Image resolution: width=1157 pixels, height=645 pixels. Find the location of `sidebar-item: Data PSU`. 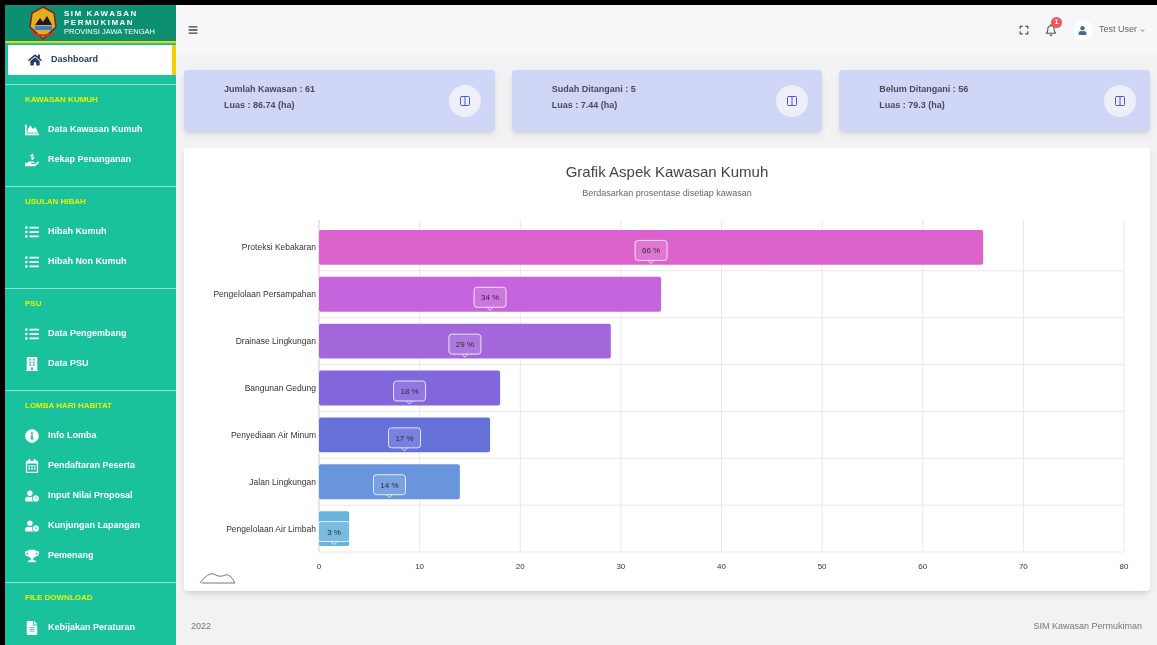

sidebar-item: Data PSU is located at coordinates (90, 364).